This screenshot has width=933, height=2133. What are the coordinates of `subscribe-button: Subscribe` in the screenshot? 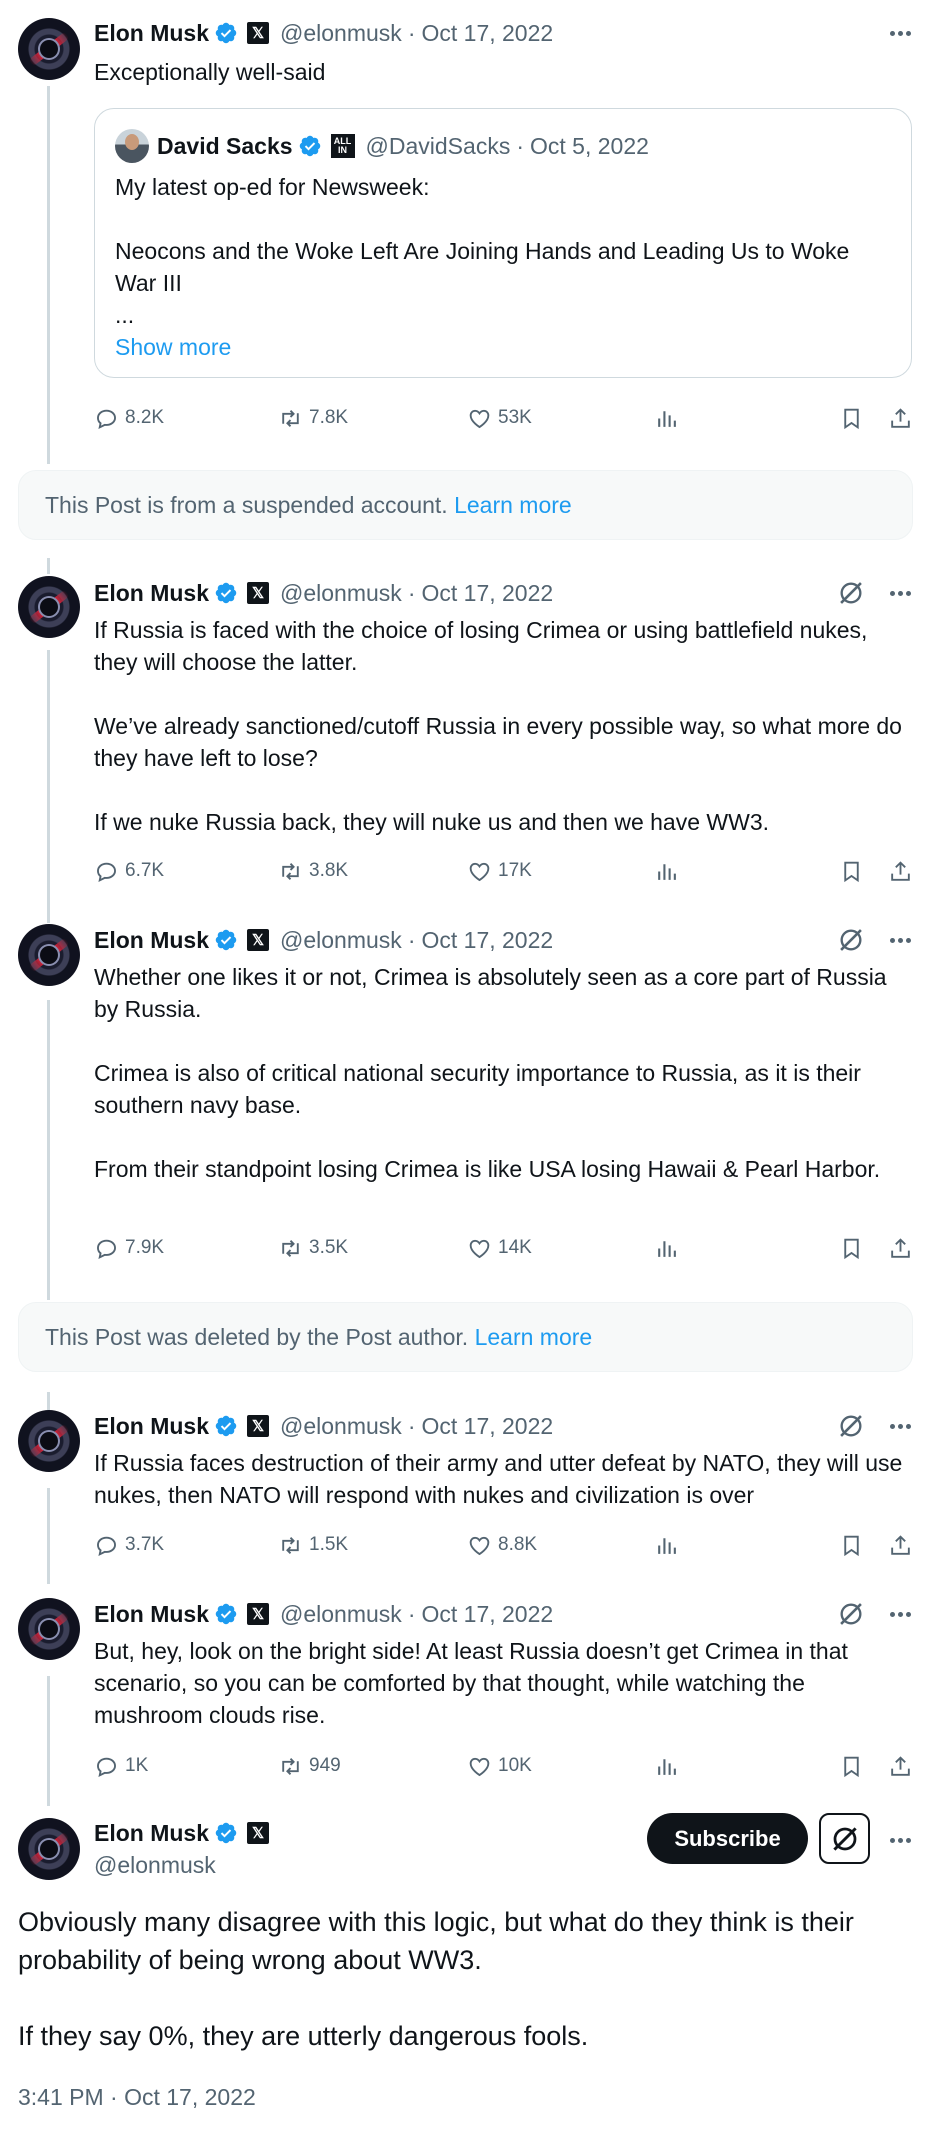 It's located at (727, 1838).